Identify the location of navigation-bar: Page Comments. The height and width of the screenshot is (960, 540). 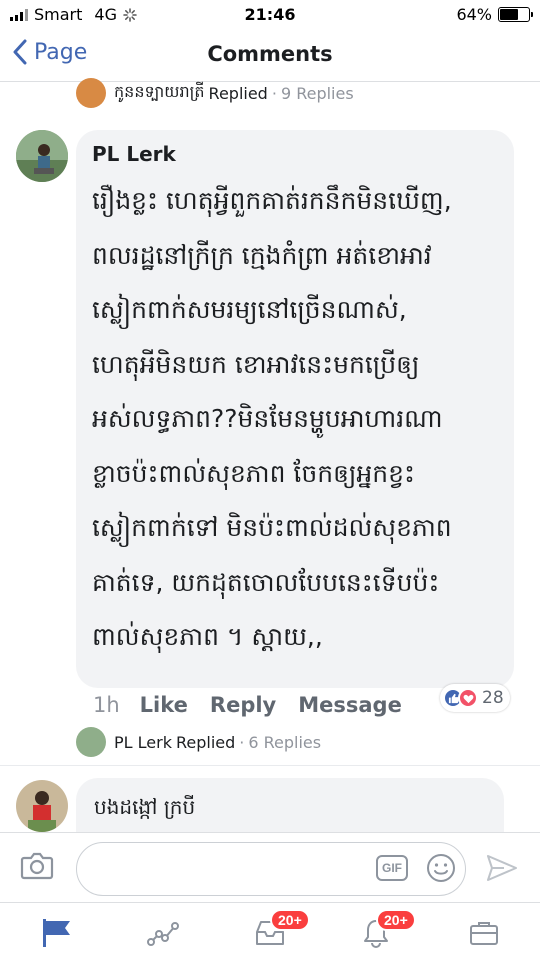
(270, 56).